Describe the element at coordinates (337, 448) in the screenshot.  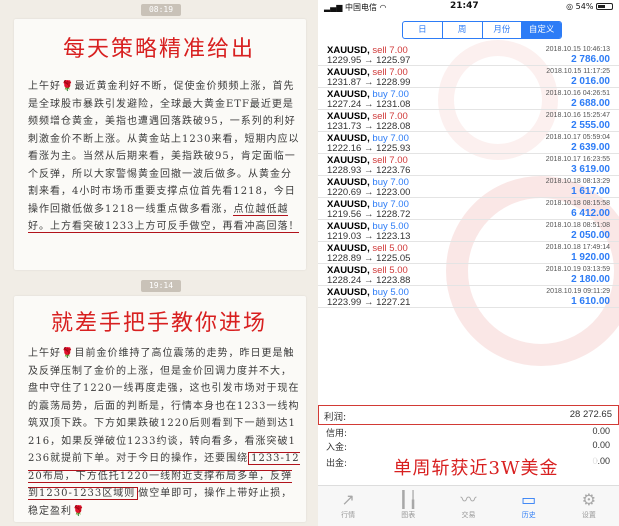
I see `deposit-label: 入金:` at that location.